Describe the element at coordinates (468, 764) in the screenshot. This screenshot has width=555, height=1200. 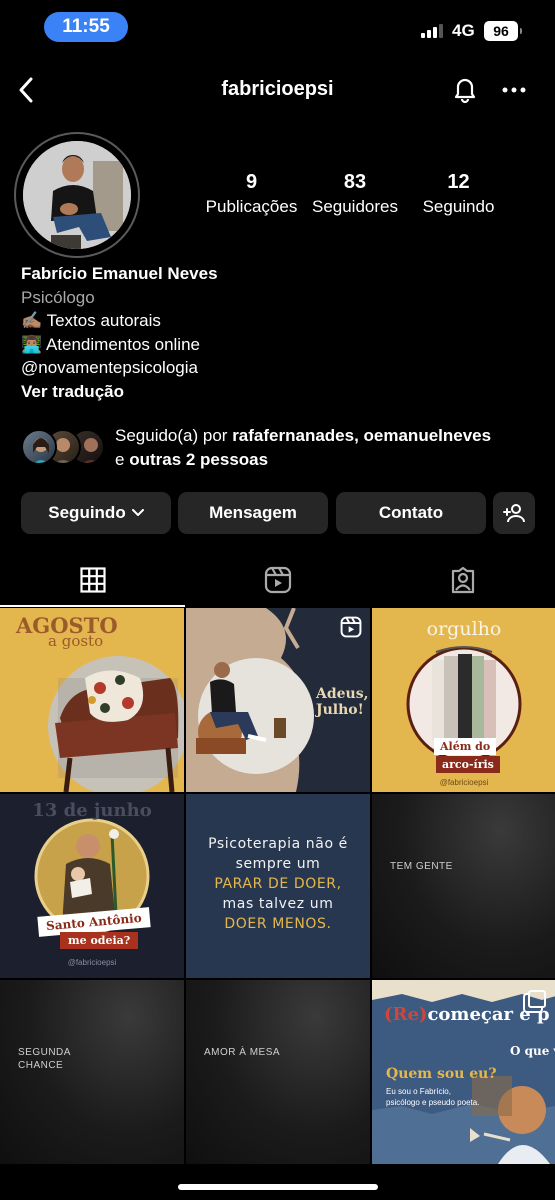
I see `post-label: arco-íris` at that location.